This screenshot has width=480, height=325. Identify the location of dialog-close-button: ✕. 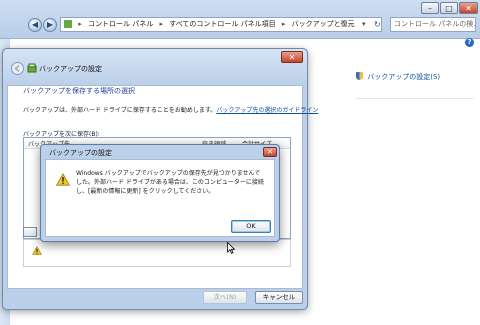
(270, 152).